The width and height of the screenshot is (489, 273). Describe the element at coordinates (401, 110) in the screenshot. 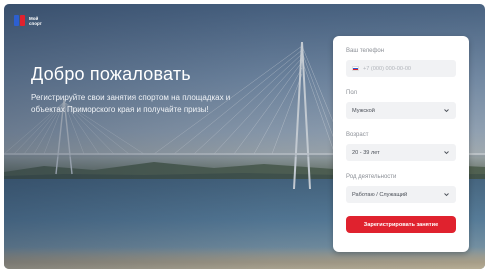

I see `gender-select: Мужской` at that location.